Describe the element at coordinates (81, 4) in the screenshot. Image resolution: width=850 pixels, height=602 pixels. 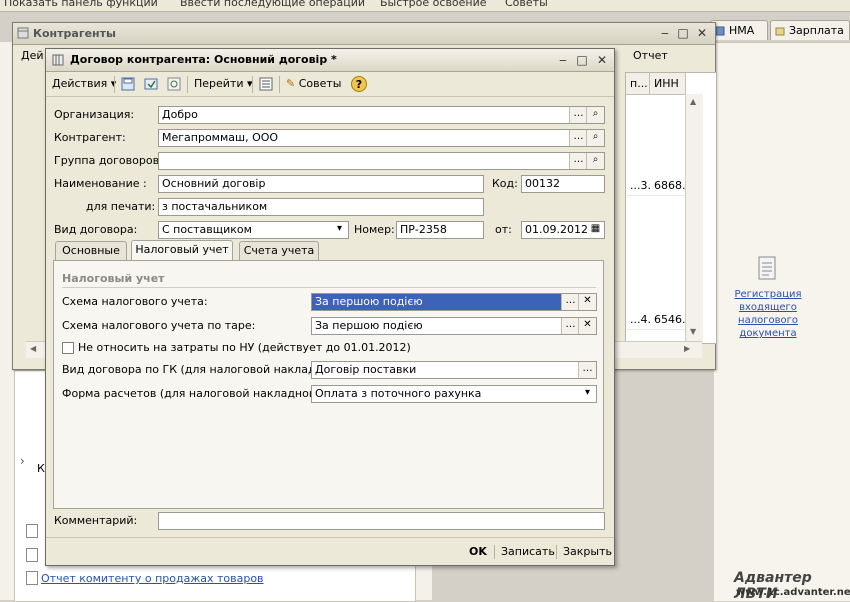
I see `show-functions-panel-link: Показать панель функций` at that location.